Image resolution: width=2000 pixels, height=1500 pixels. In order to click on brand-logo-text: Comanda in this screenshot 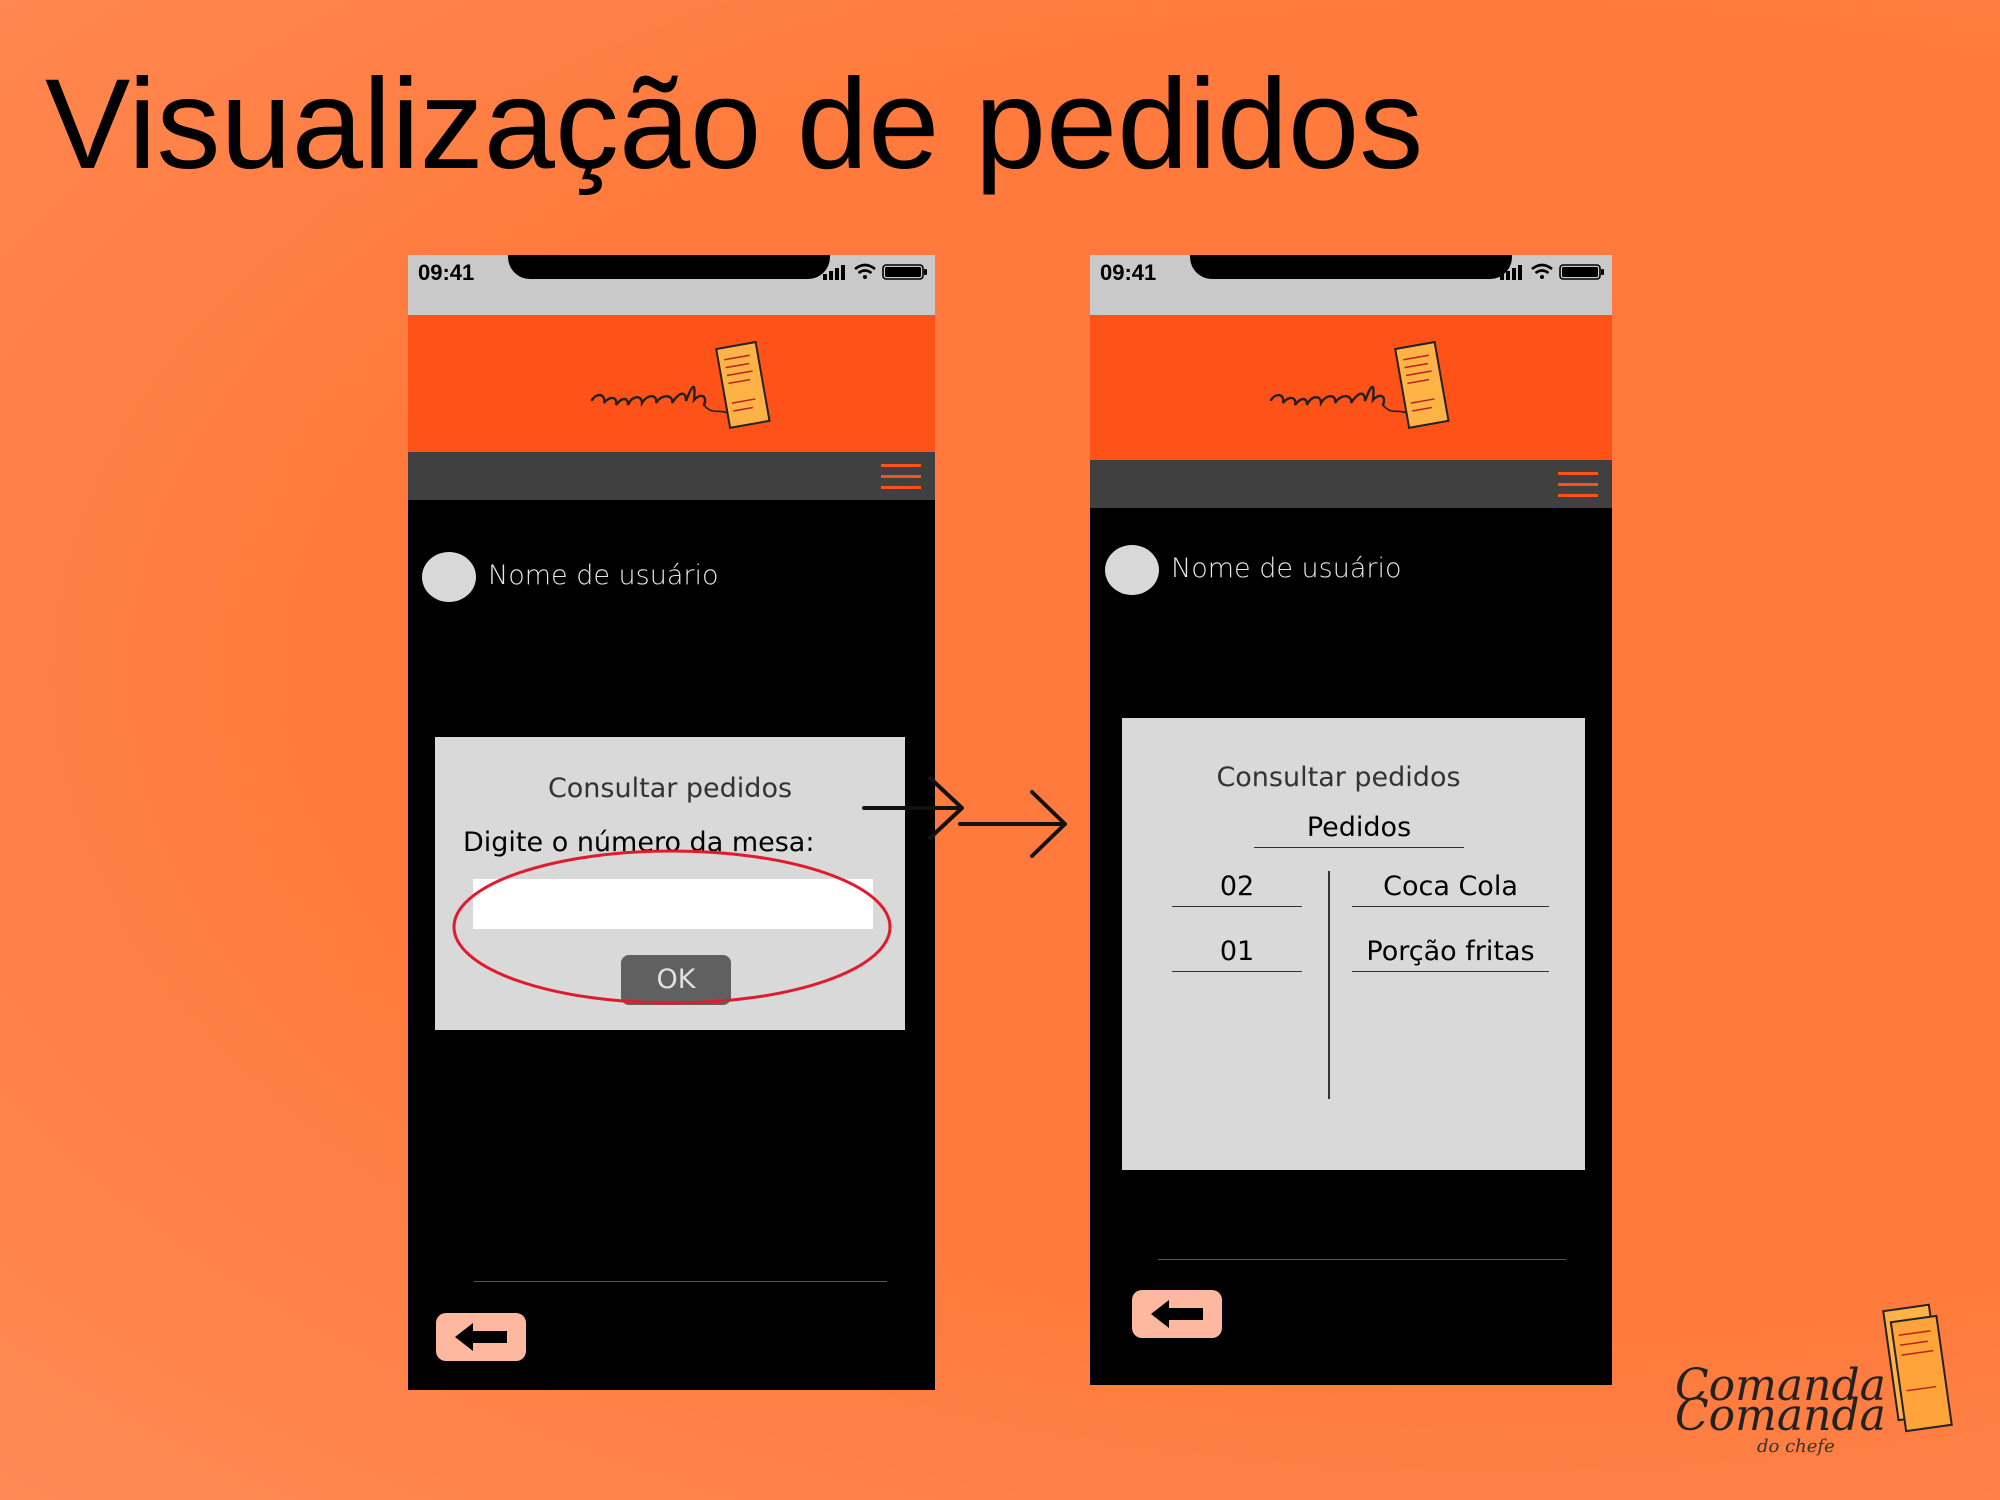, I will do `click(1780, 1415)`.